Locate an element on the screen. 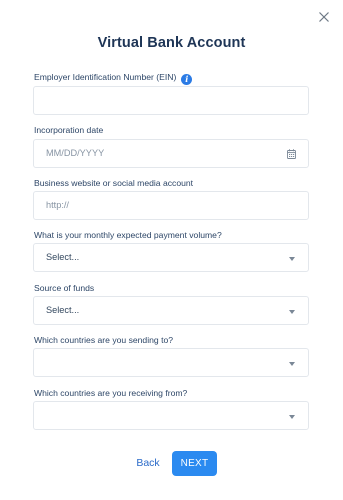 Image resolution: width=343 pixels, height=500 pixels. calendar-icon is located at coordinates (291, 154).